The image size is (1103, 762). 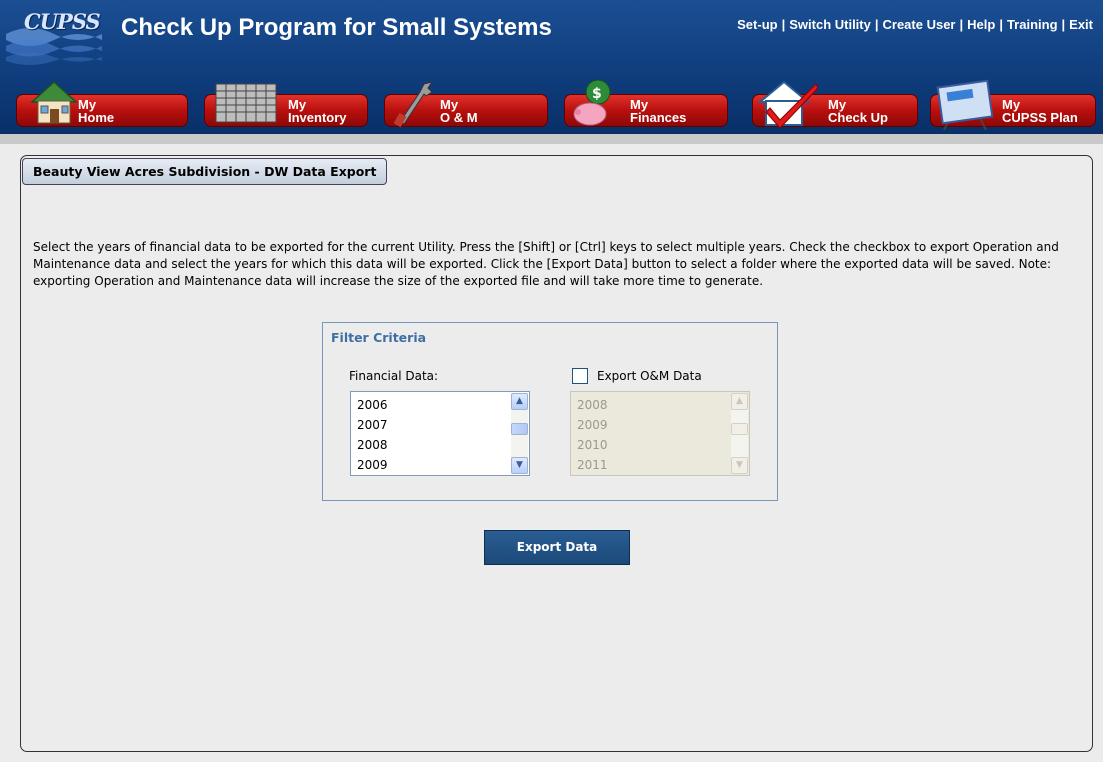 I want to click on export-om-checkbox, so click(x=580, y=376).